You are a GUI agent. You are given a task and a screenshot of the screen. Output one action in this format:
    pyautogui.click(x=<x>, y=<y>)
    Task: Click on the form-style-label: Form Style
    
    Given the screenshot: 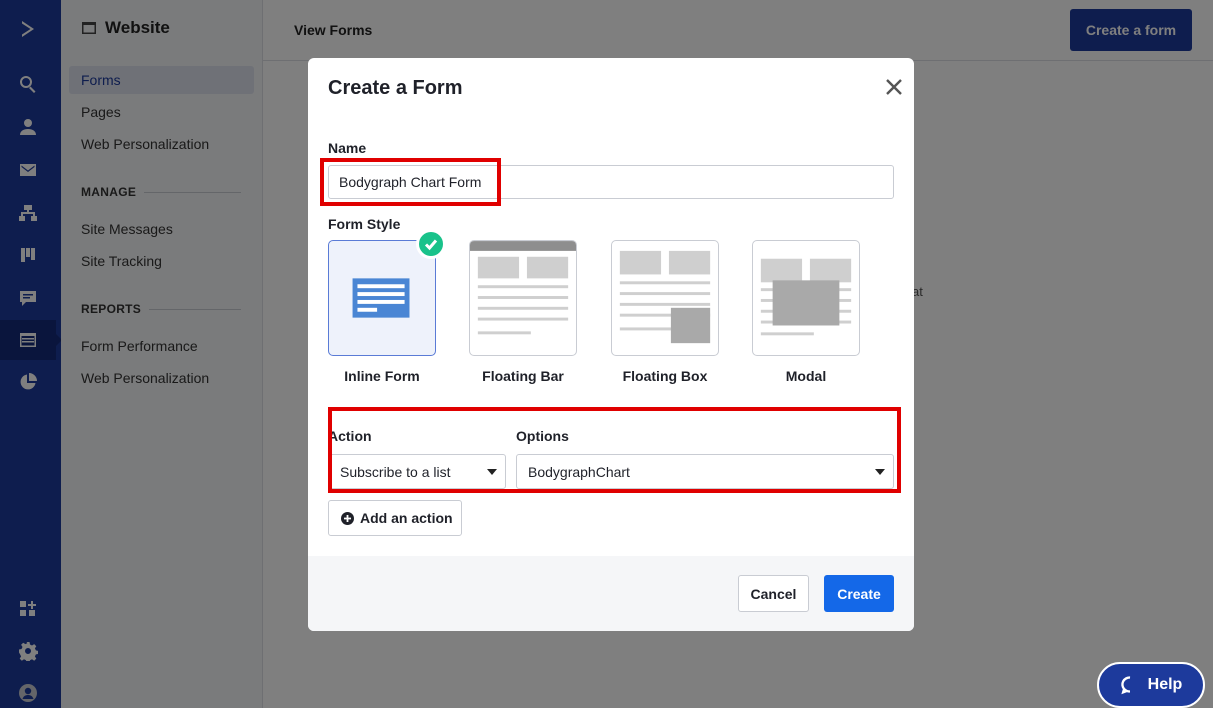 What is the action you would take?
    pyautogui.click(x=364, y=224)
    